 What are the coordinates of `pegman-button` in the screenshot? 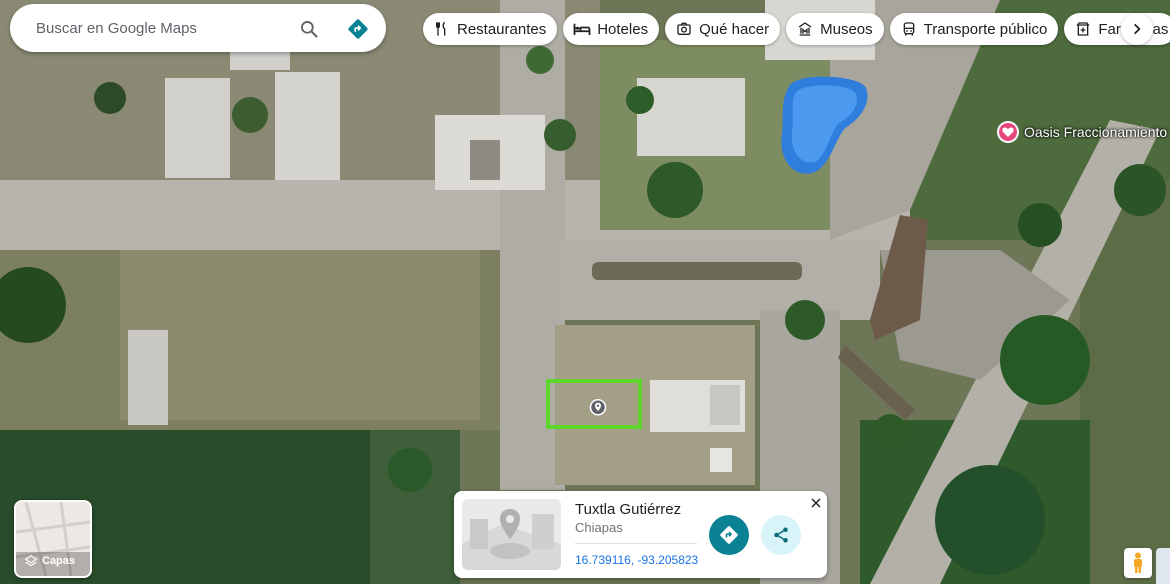 It's located at (1138, 563).